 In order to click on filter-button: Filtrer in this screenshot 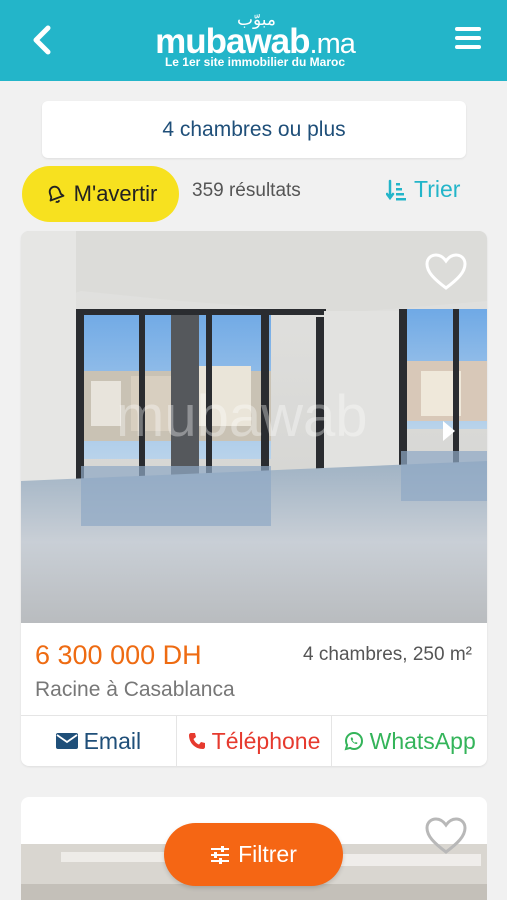, I will do `click(253, 854)`.